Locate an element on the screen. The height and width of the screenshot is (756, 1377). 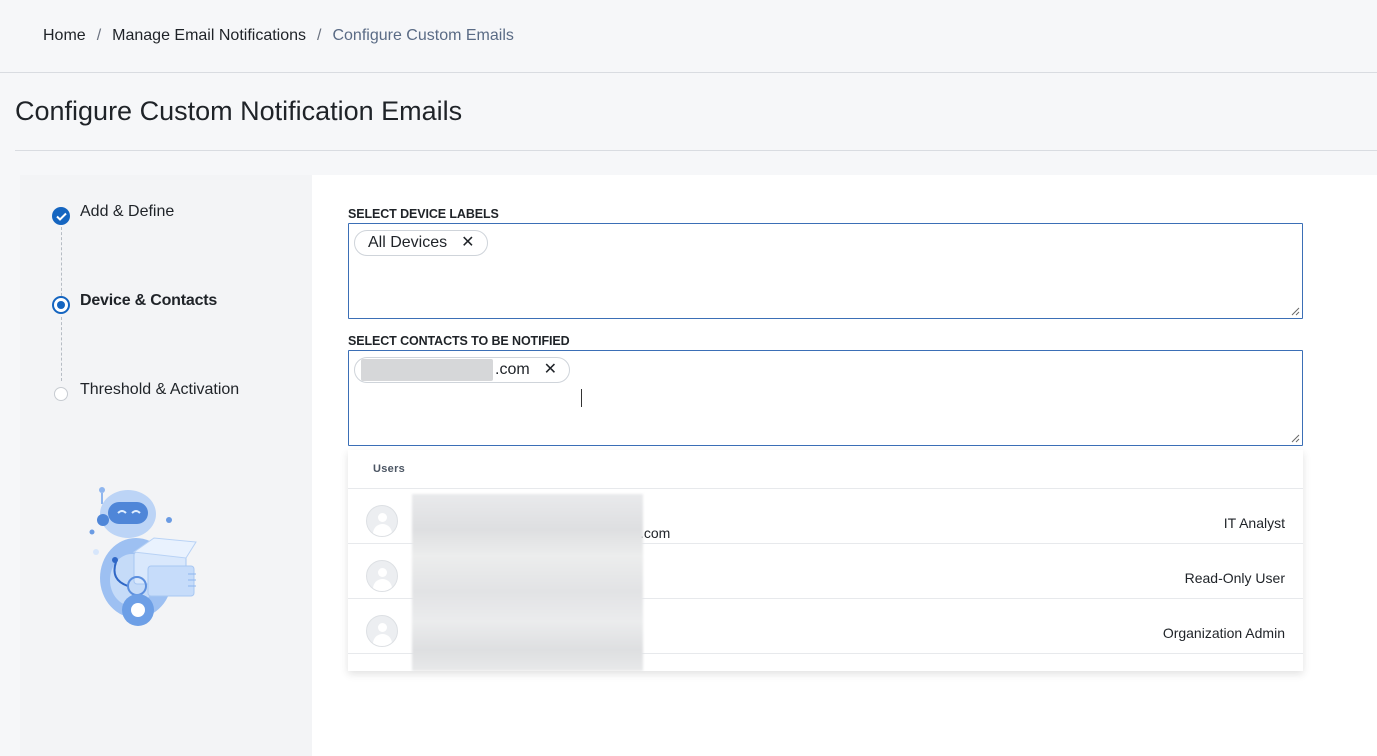
step-threshold-activation: Threshold & Activation is located at coordinates (145, 390).